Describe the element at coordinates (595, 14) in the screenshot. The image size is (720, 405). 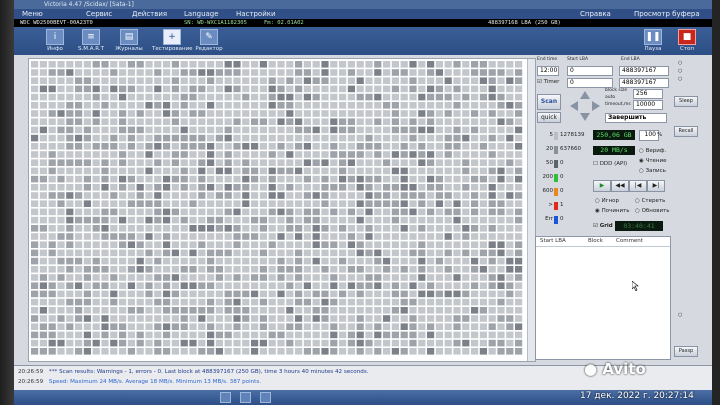
I see `menu-item-help: Справка` at that location.